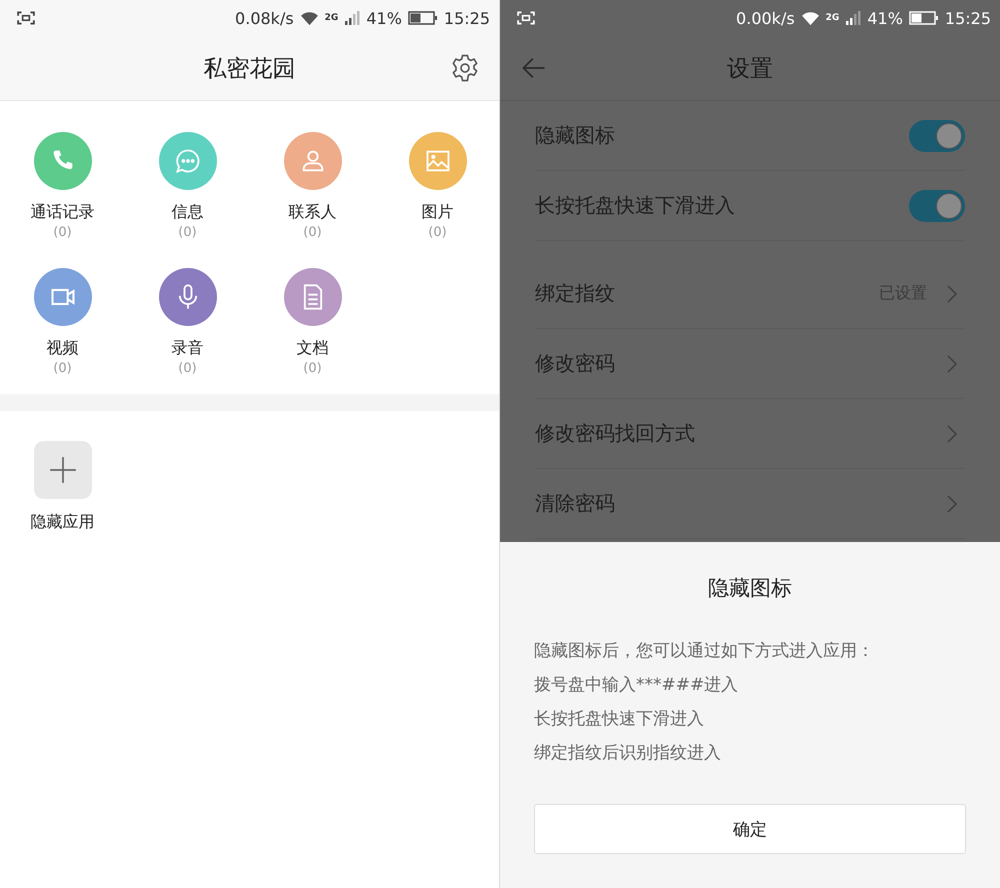  I want to click on setting-label: 修改密码找回方式, so click(615, 433).